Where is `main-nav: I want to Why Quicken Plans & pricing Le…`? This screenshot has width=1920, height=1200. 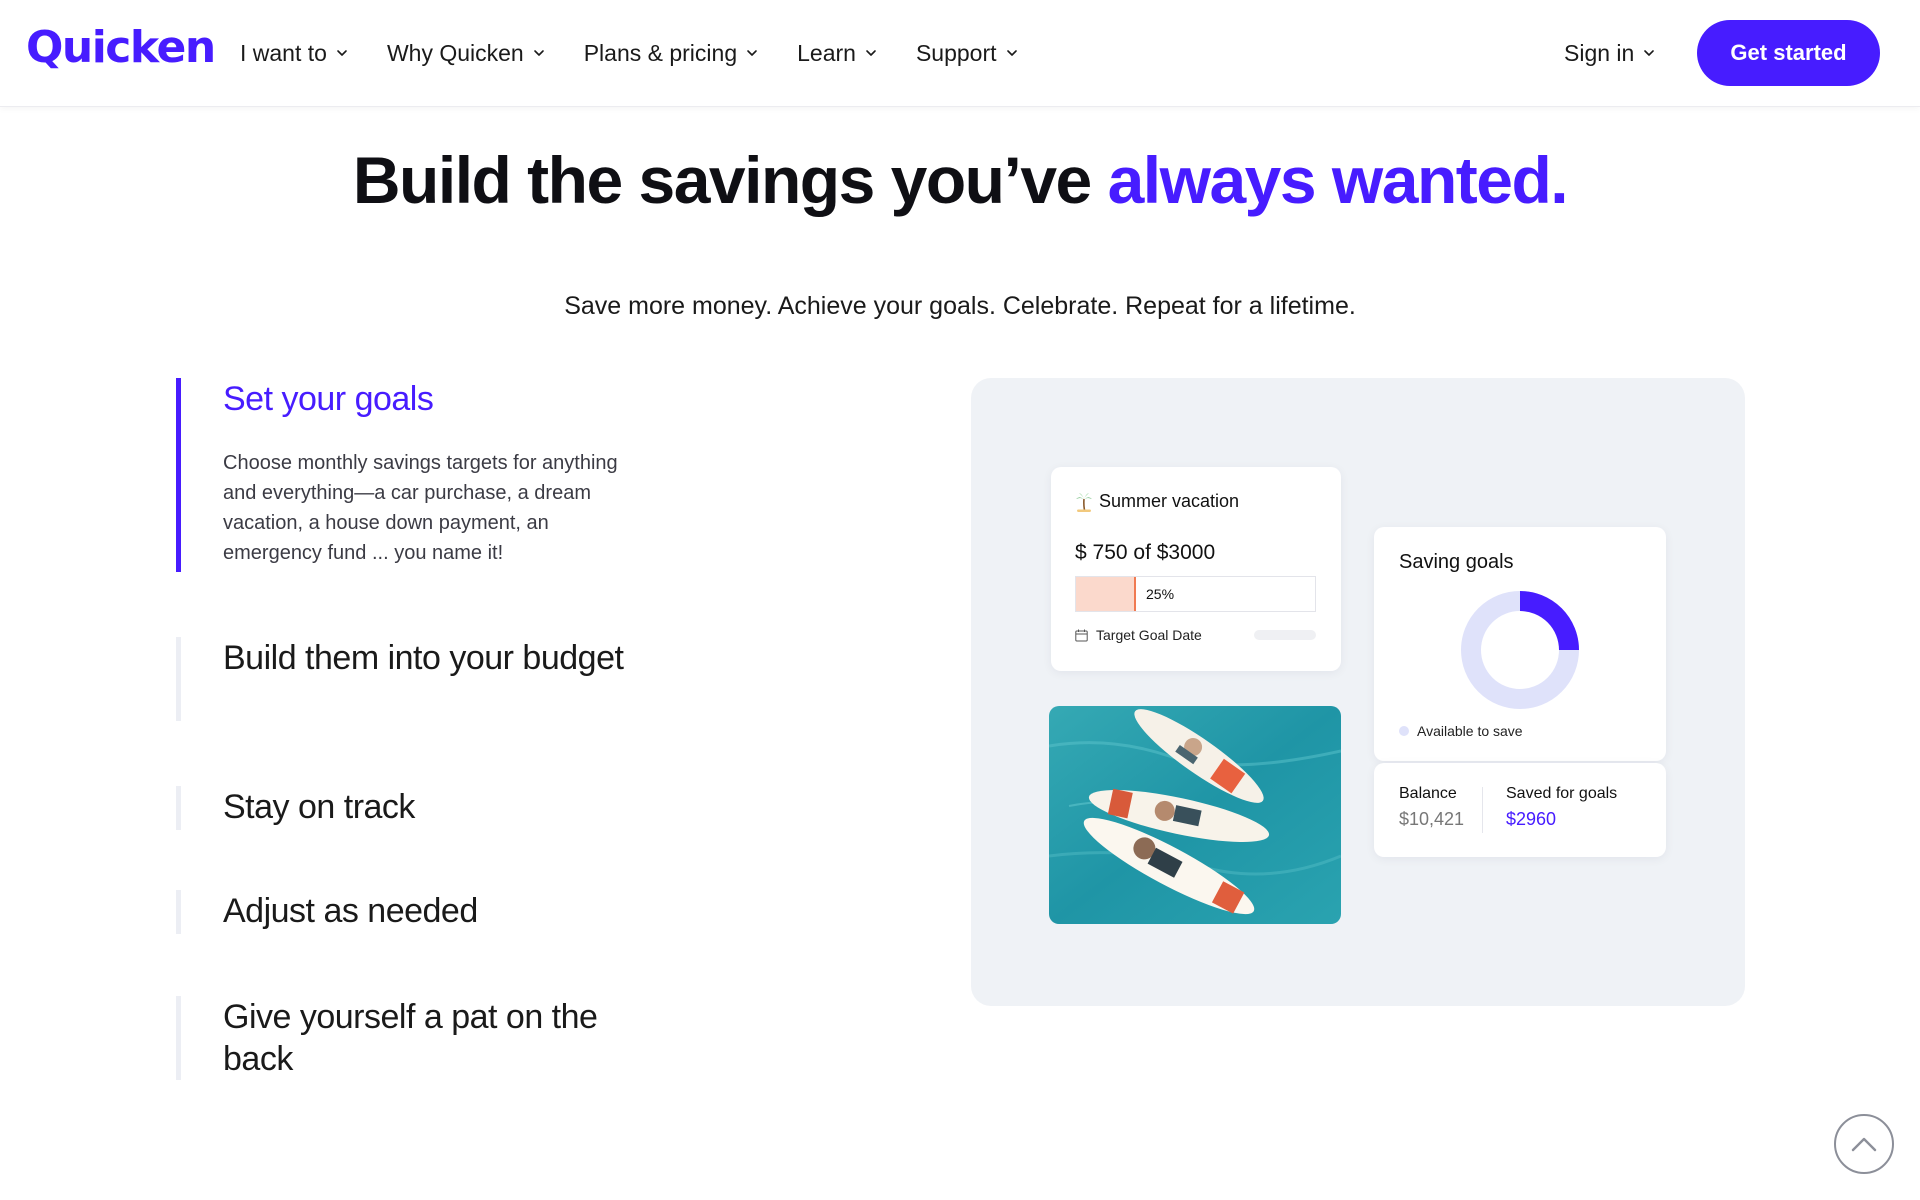 main-nav: I want to Why Quicken Plans & pricing Le… is located at coordinates (648, 53).